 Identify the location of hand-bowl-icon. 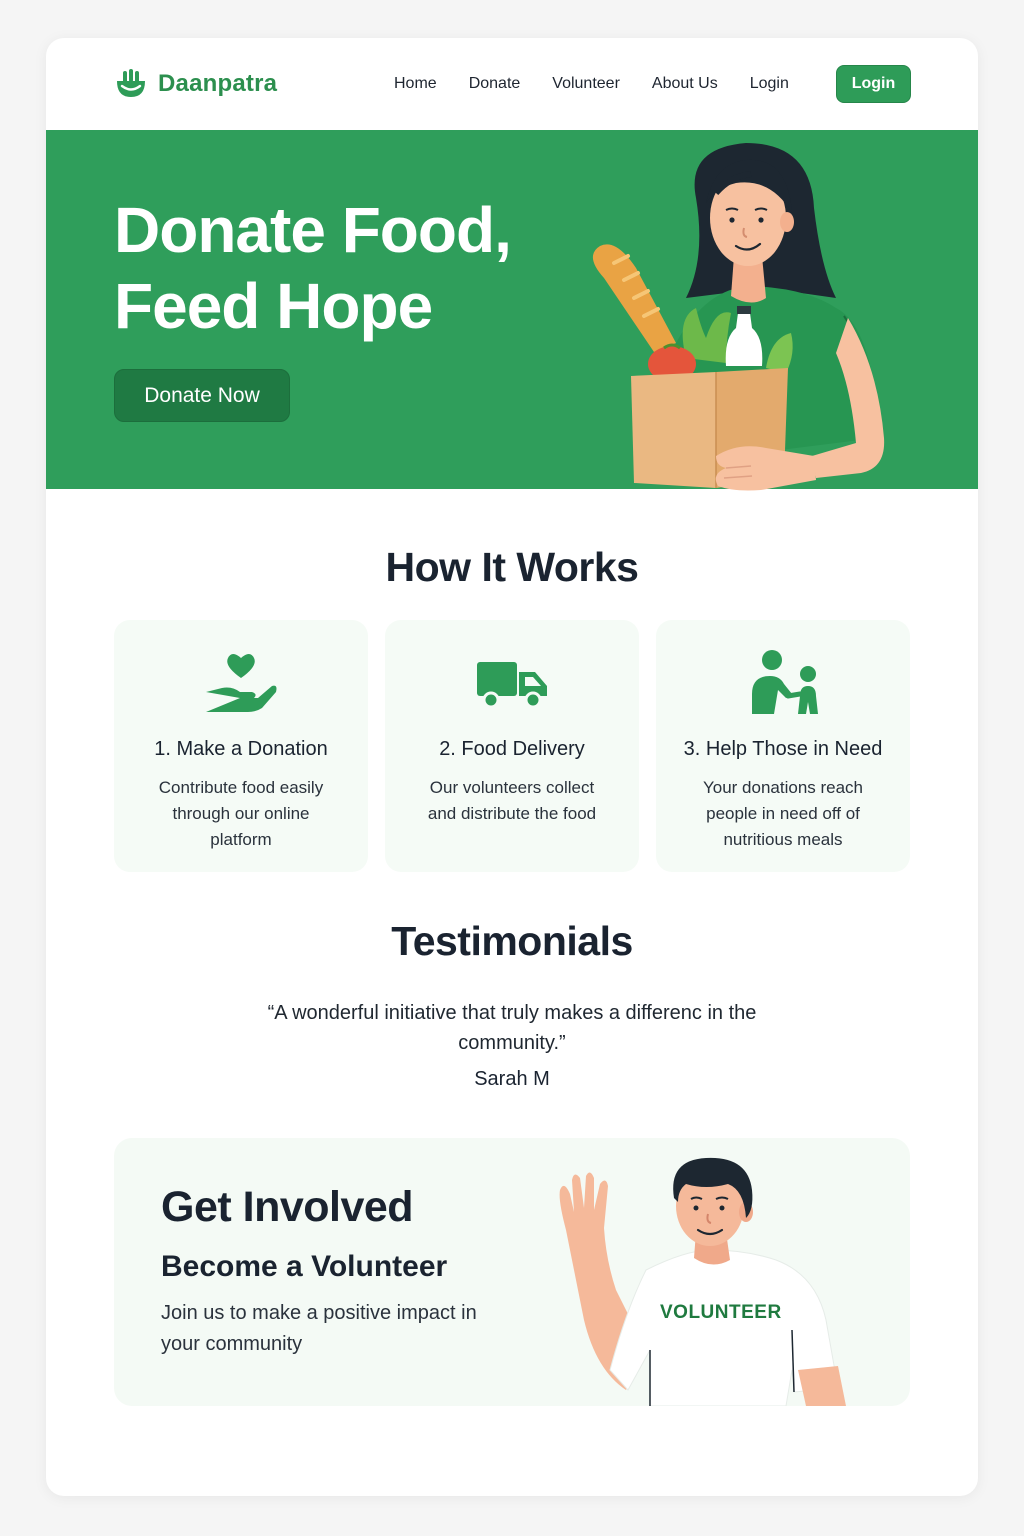
(131, 83).